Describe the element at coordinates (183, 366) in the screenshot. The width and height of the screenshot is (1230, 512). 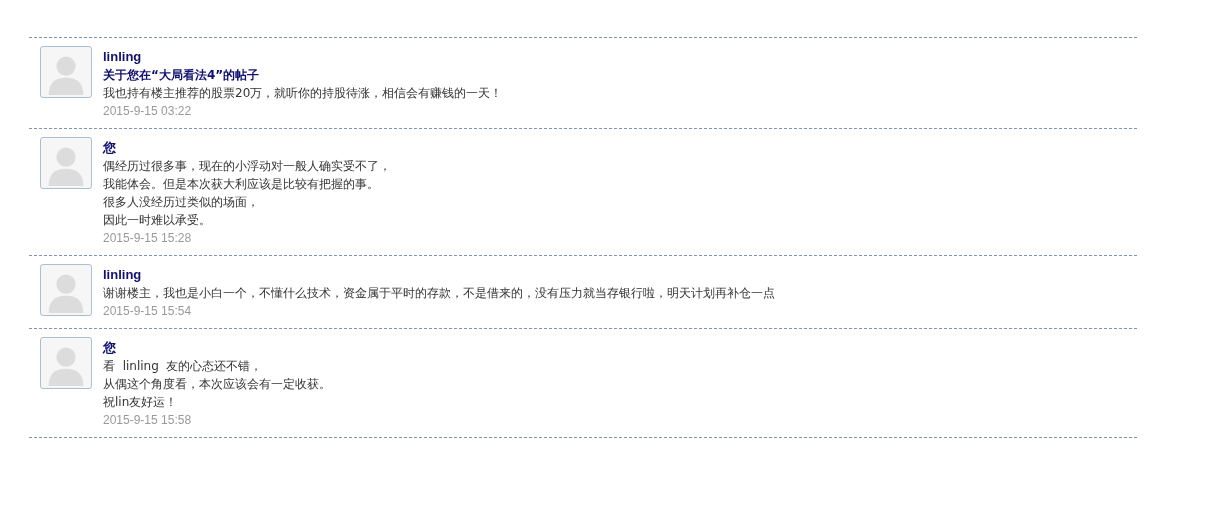
I see `message-text: 看 linling 友的心态还不错，` at that location.